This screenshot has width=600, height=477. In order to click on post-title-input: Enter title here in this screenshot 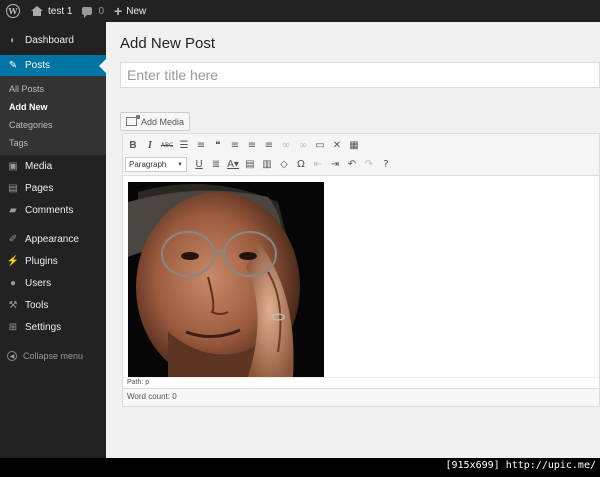, I will do `click(360, 75)`.